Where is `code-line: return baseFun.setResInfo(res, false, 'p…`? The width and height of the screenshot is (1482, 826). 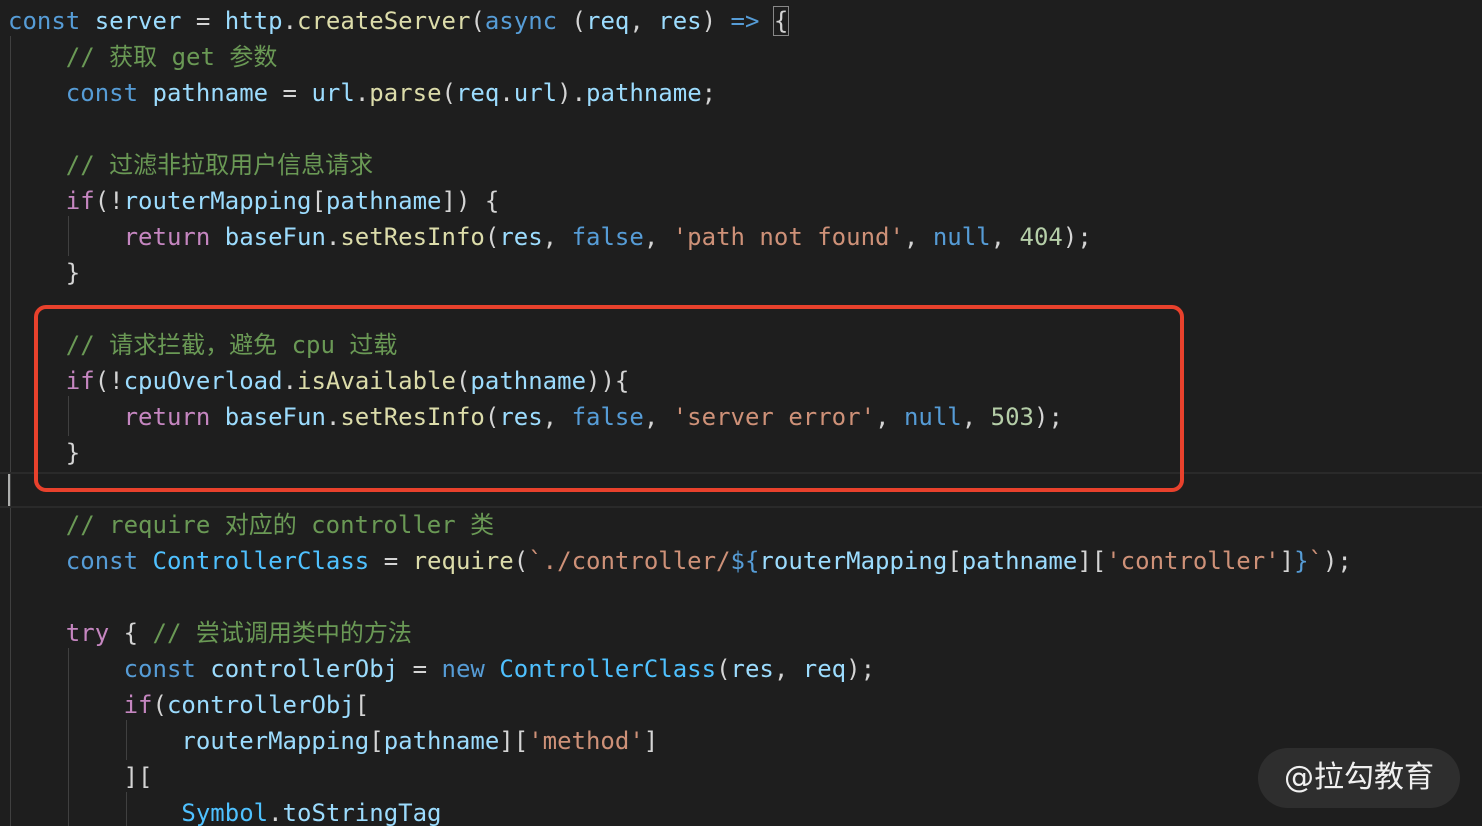 code-line: return baseFun.setResInfo(res, false, 'p… is located at coordinates (550, 237).